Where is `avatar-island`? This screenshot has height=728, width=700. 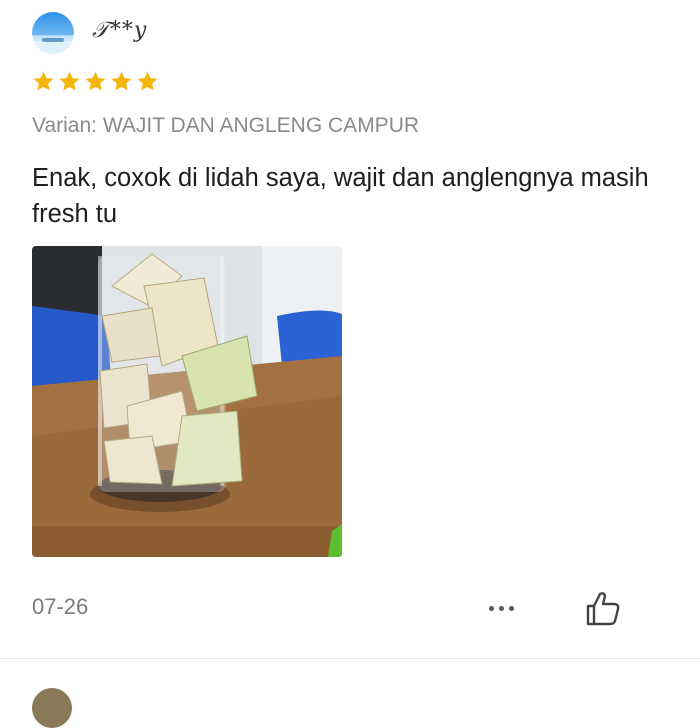
avatar-island is located at coordinates (53, 40).